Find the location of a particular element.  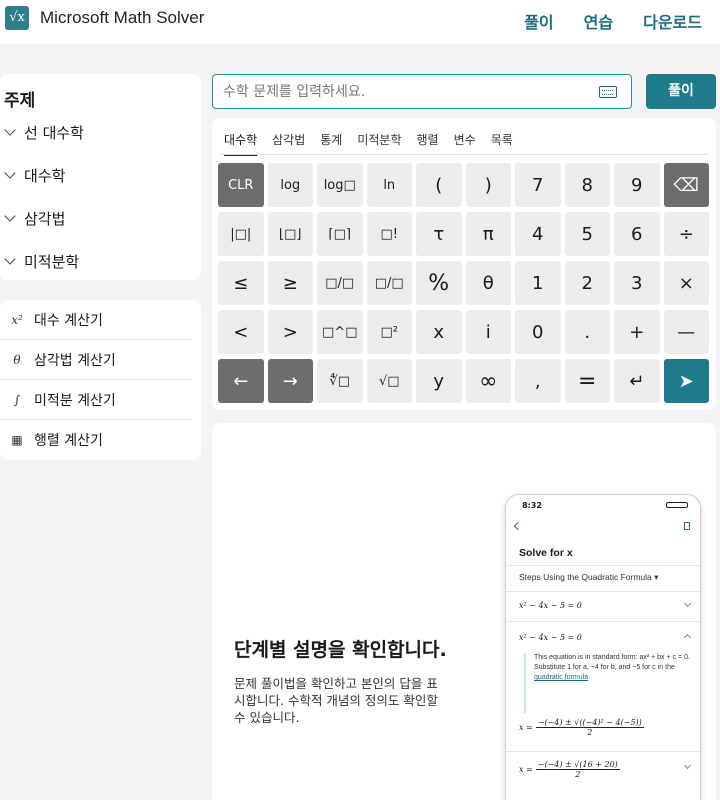

tab-matrix: 행렬 is located at coordinates (428, 143).